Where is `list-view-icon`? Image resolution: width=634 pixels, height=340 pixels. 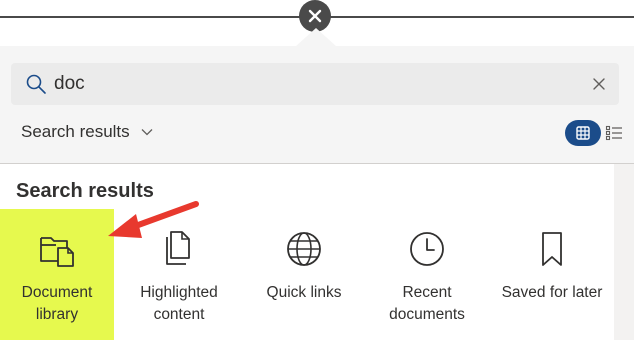 list-view-icon is located at coordinates (614, 133).